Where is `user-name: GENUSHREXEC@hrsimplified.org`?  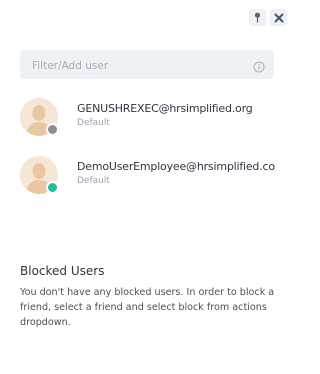 user-name: GENUSHREXEC@hrsimplified.org is located at coordinates (165, 108).